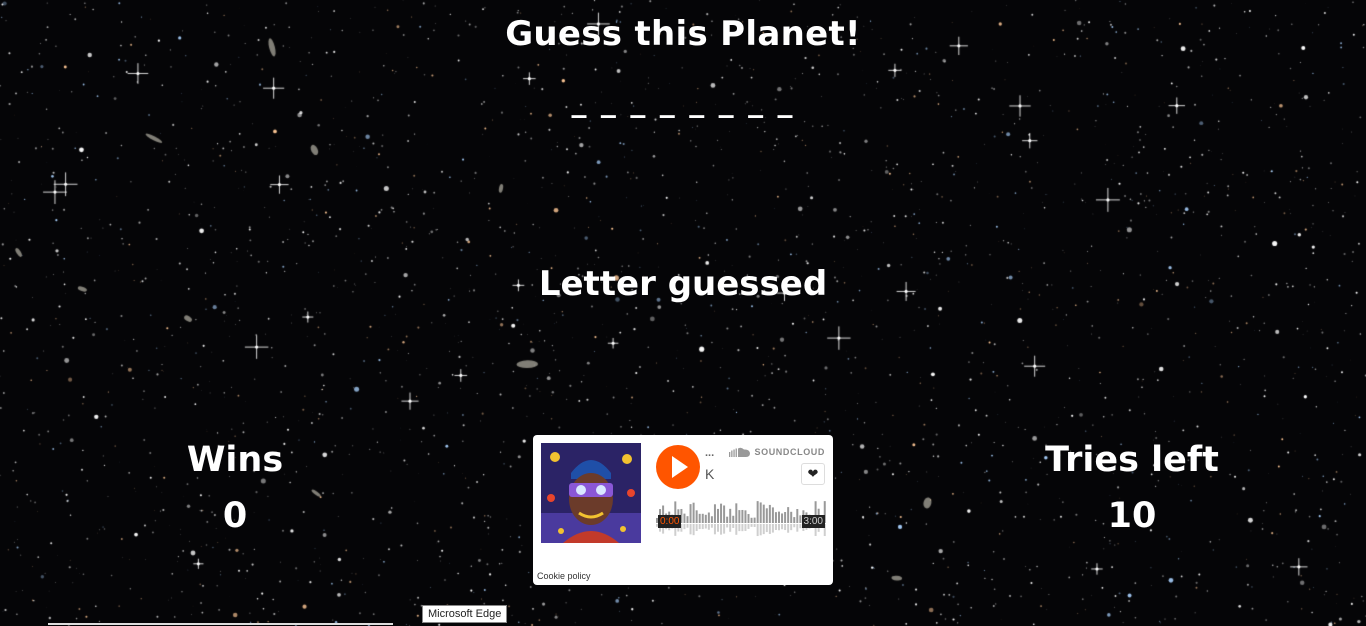  I want to click on like-button: ❤, so click(813, 474).